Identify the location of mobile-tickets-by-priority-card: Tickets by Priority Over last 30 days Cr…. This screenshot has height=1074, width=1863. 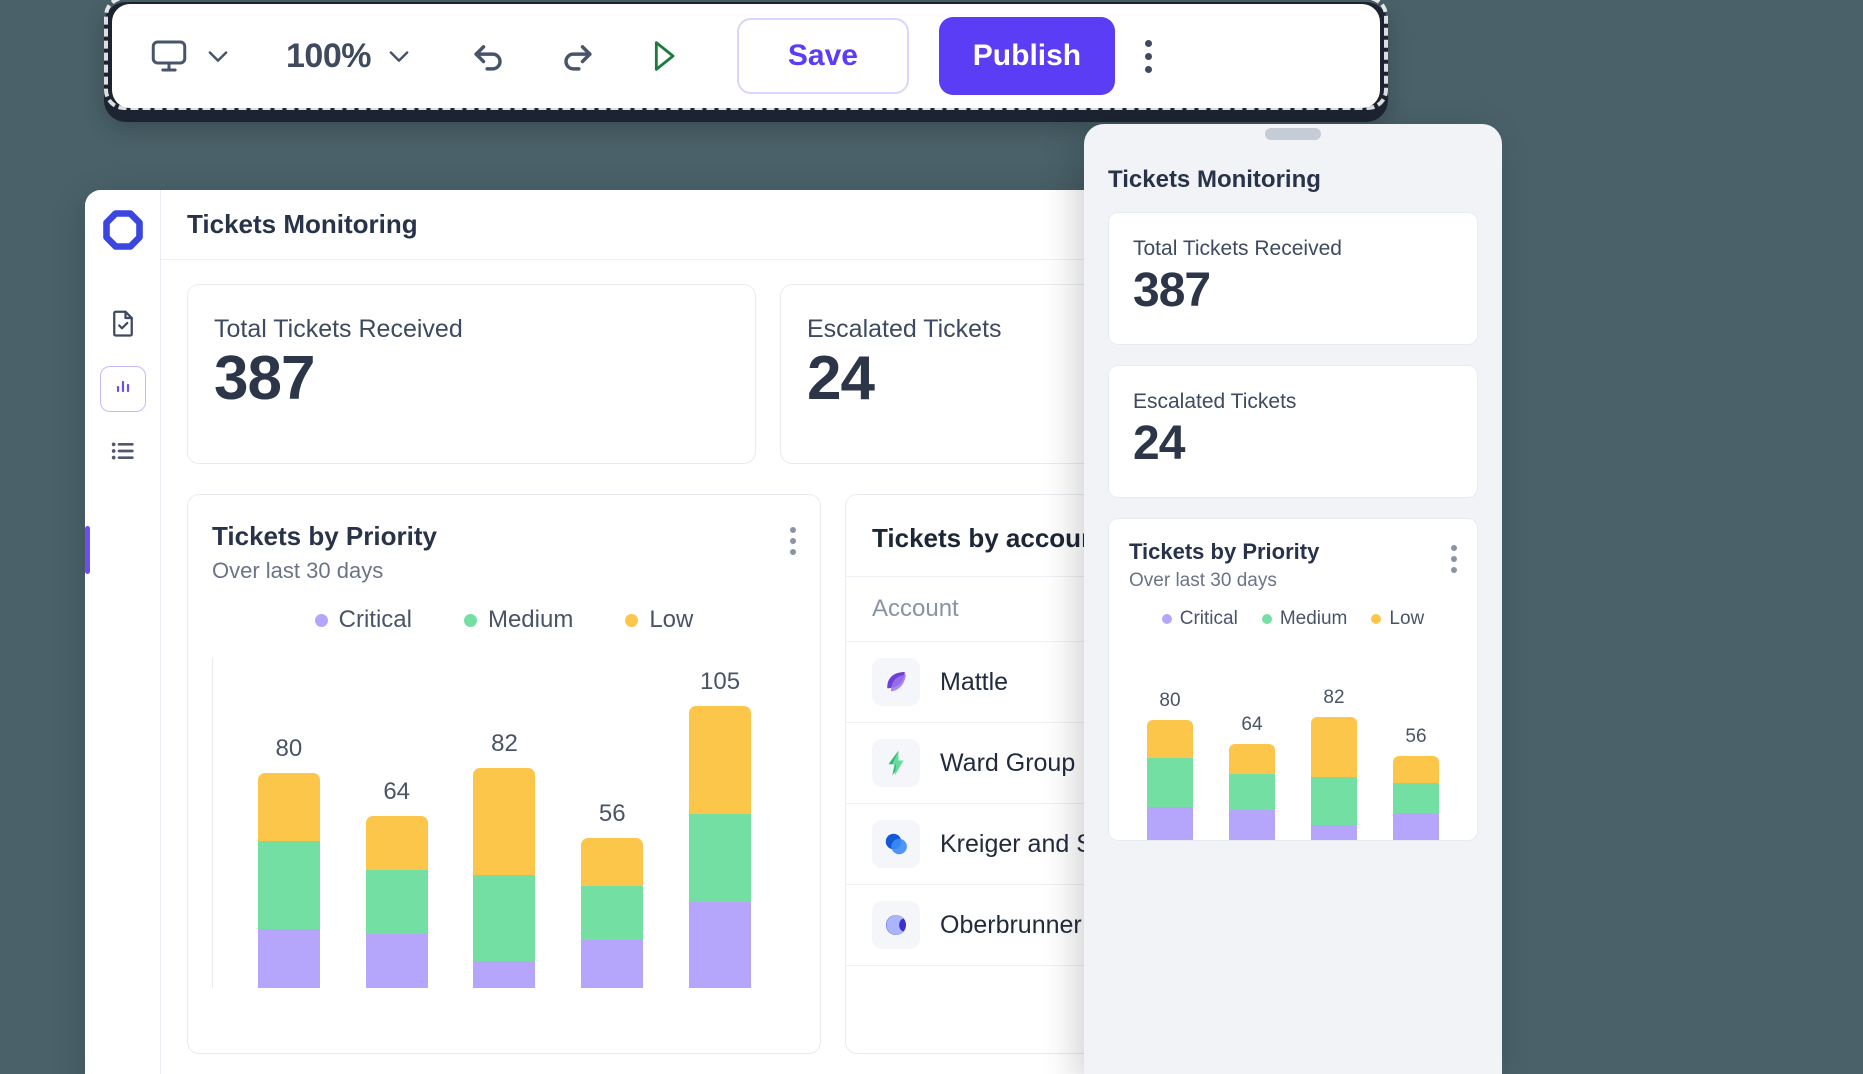
(1293, 679).